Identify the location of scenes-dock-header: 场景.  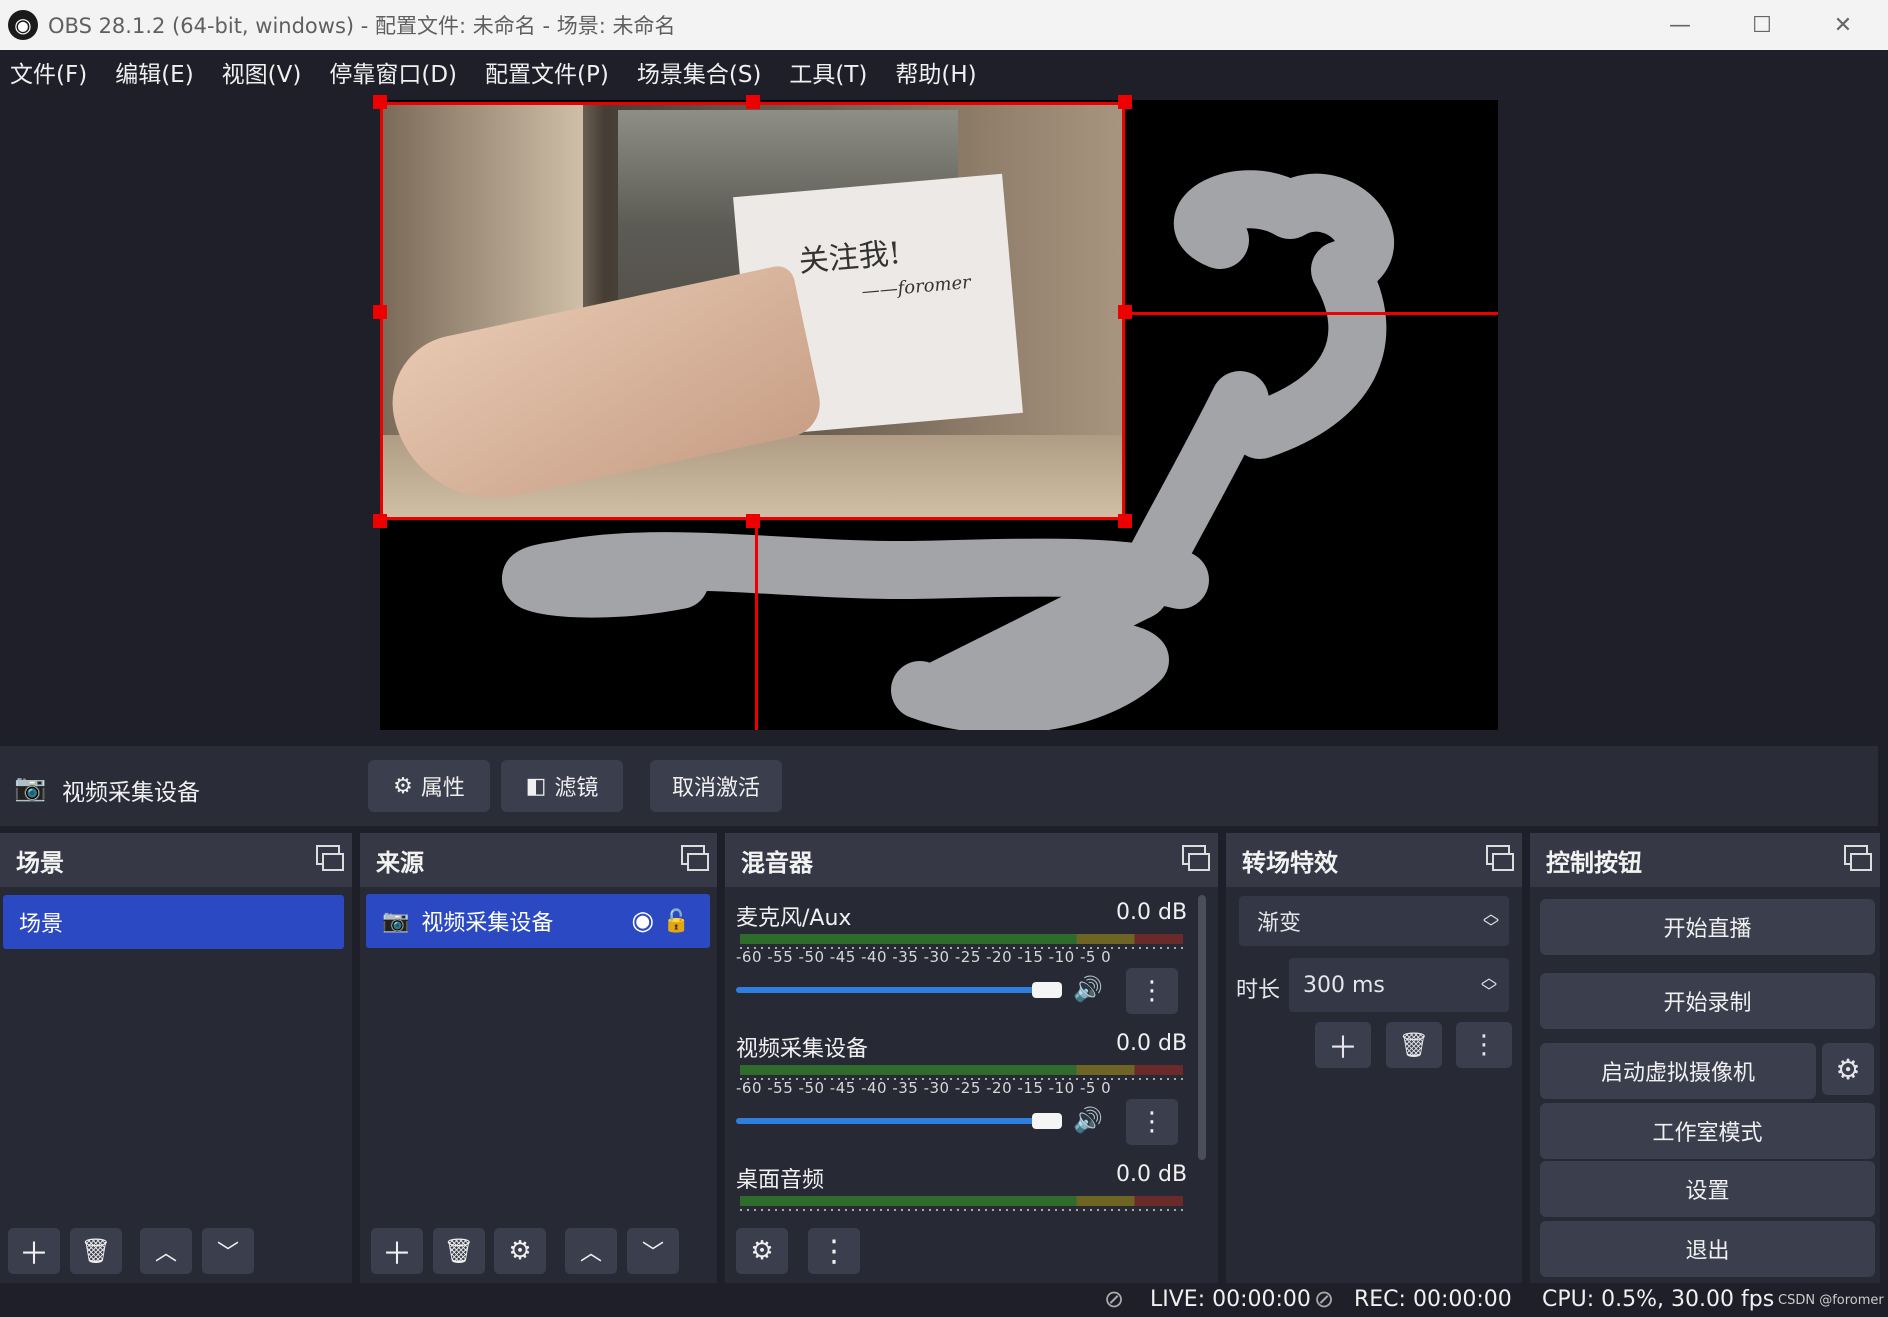
(176, 860).